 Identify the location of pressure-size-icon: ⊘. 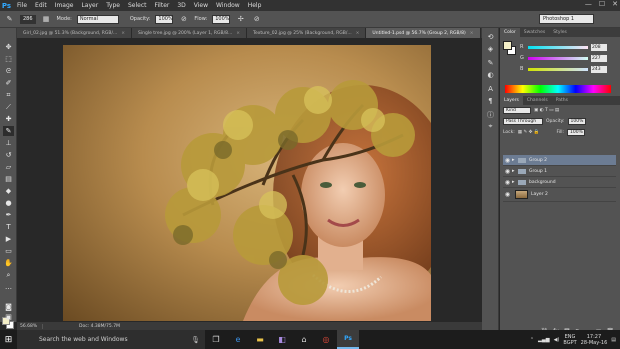
(256, 19).